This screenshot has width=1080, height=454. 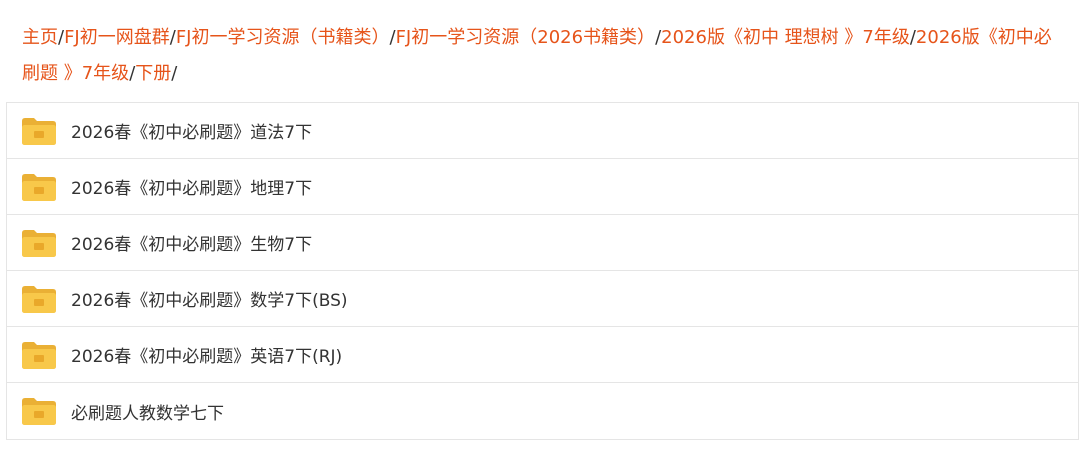 I want to click on folder-row-renjiao-shuxue: 必刷题人教数学七下, so click(x=542, y=411).